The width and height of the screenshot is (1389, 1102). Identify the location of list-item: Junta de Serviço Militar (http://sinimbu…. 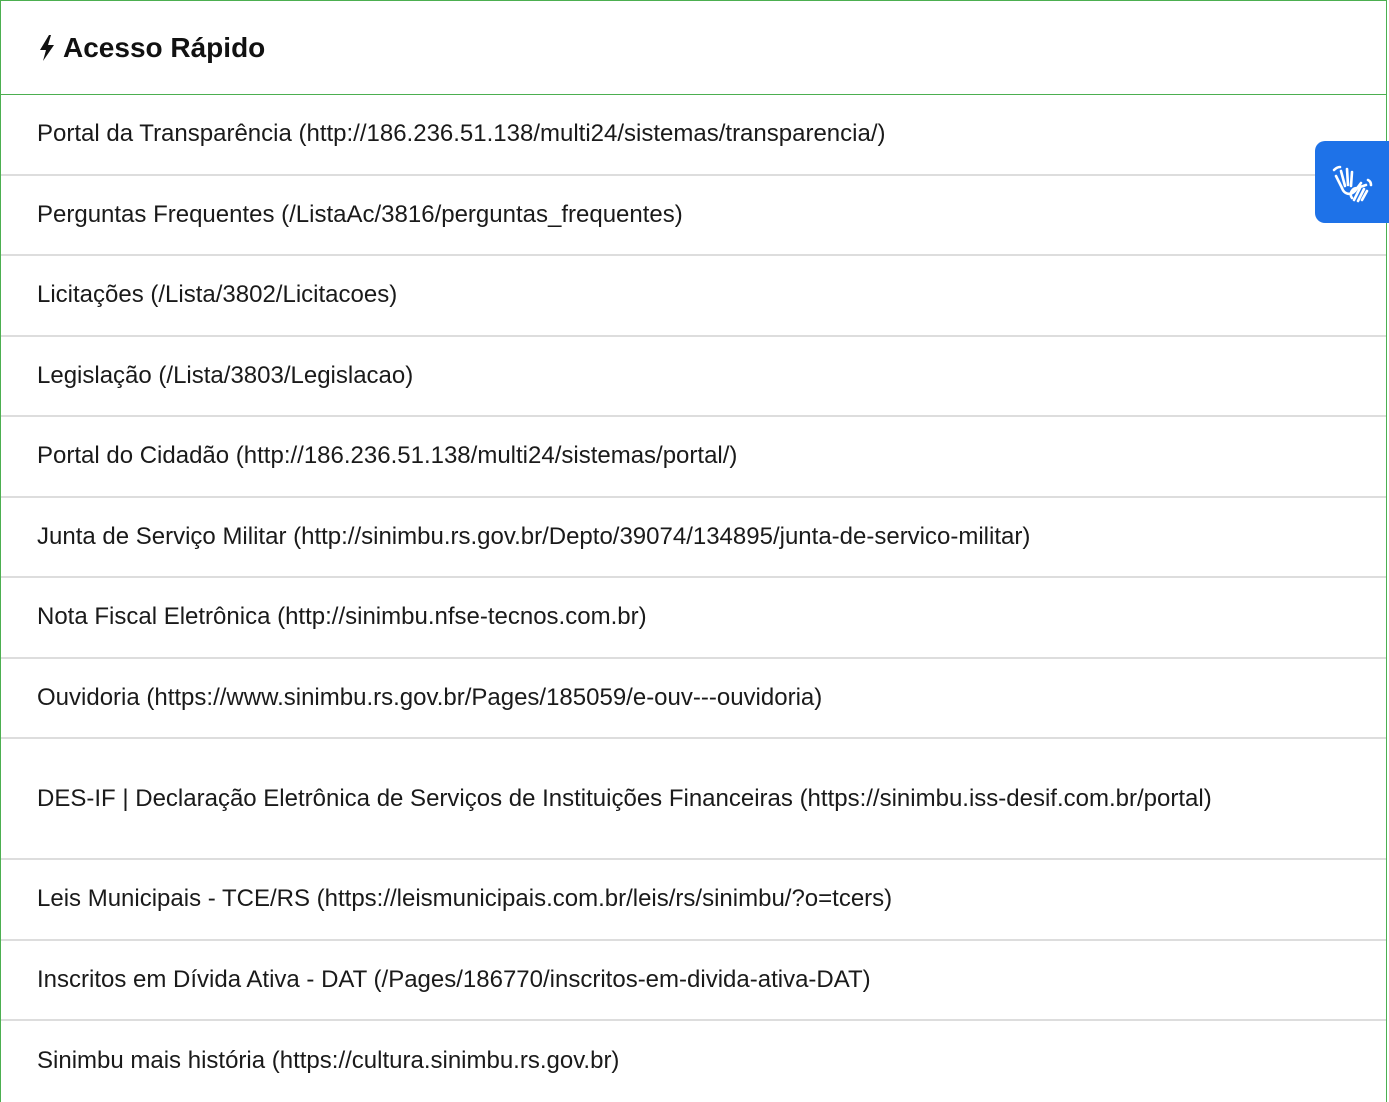
(693, 538).